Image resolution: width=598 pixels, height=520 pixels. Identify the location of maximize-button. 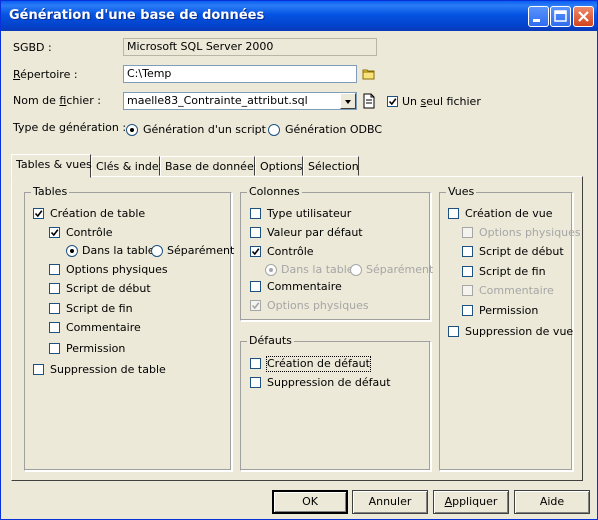
(560, 16).